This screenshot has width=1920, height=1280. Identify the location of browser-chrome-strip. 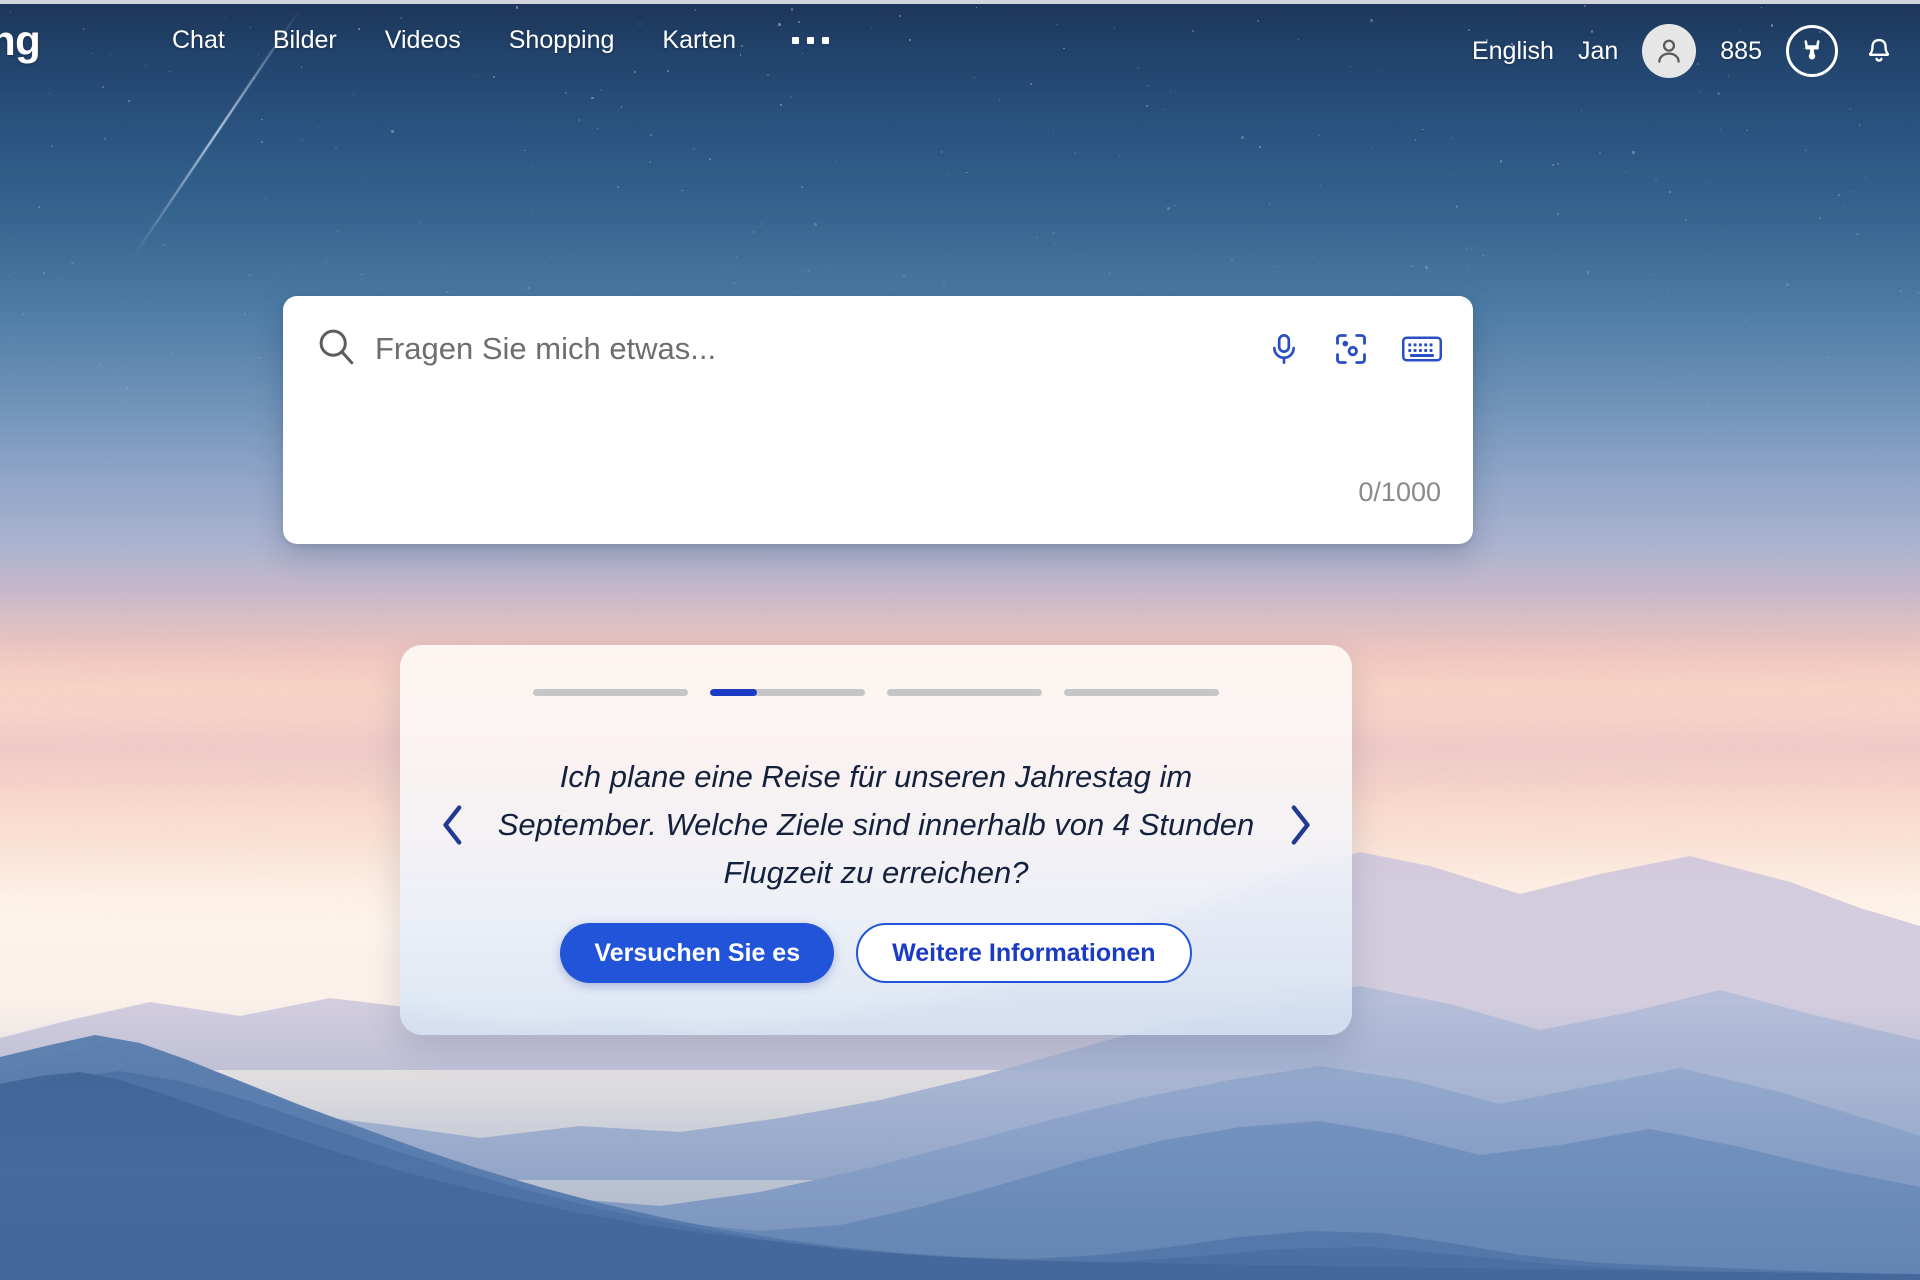
(960, 2).